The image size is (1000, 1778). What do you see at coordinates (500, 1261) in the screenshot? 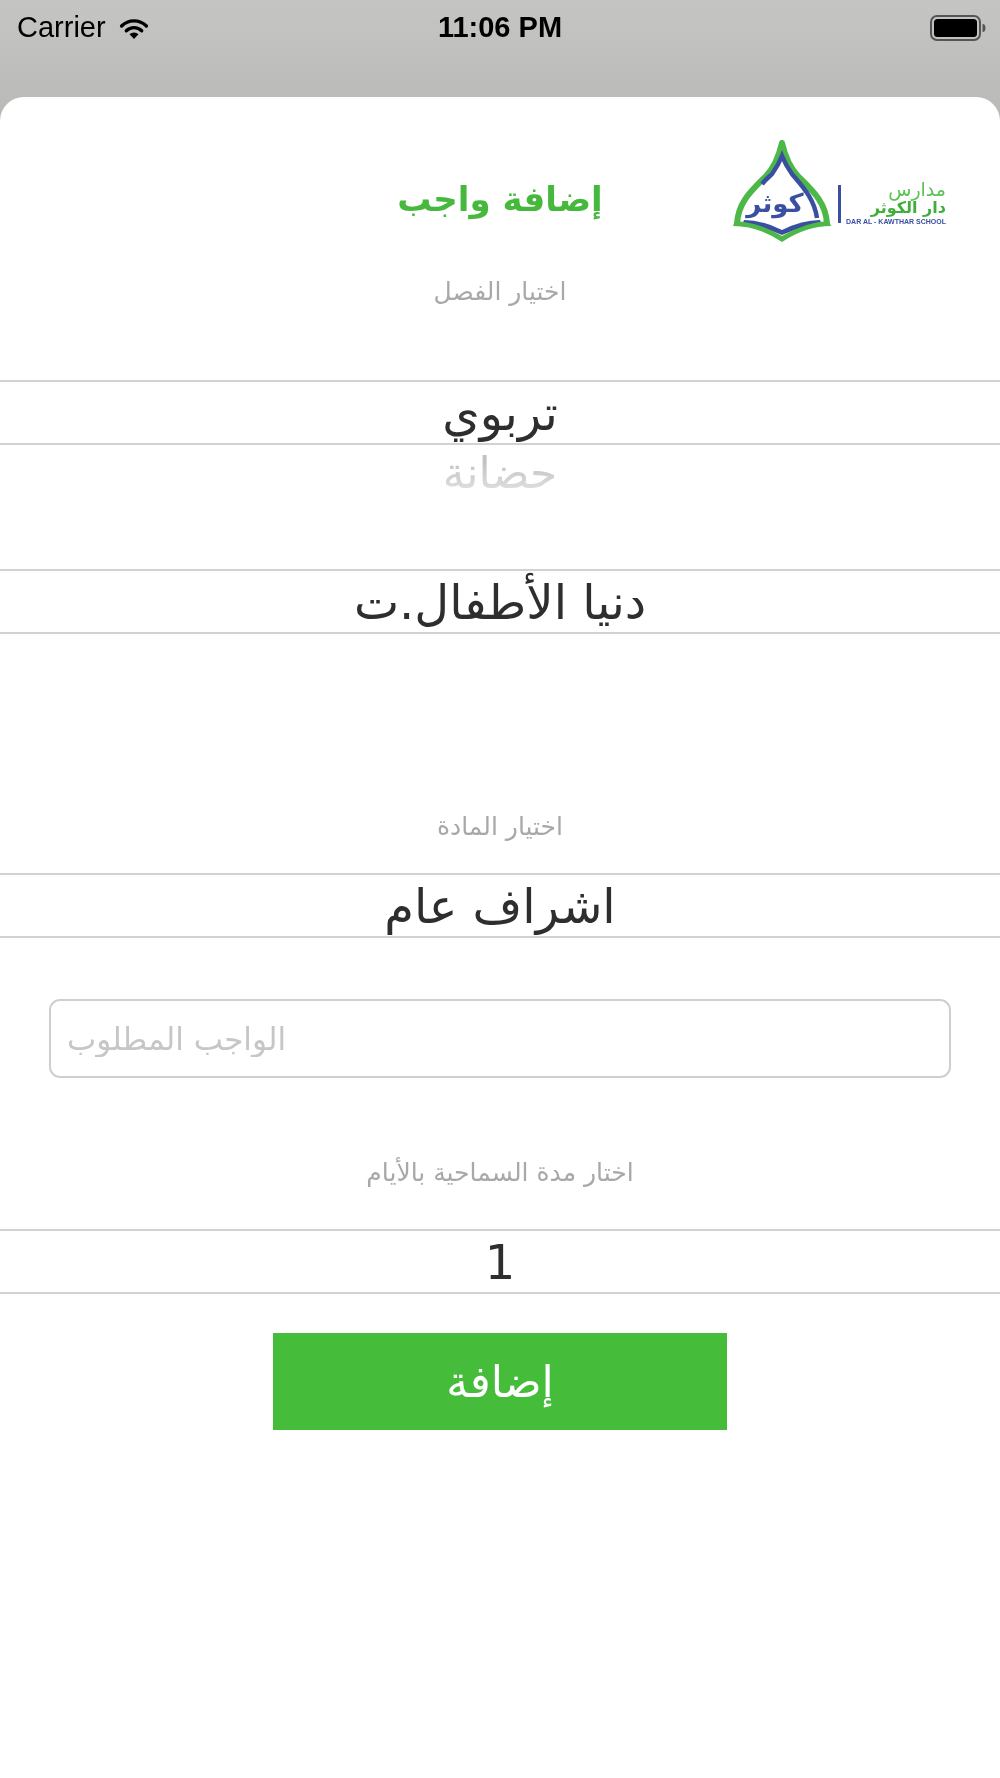
I see `picker-wheel: 1` at bounding box center [500, 1261].